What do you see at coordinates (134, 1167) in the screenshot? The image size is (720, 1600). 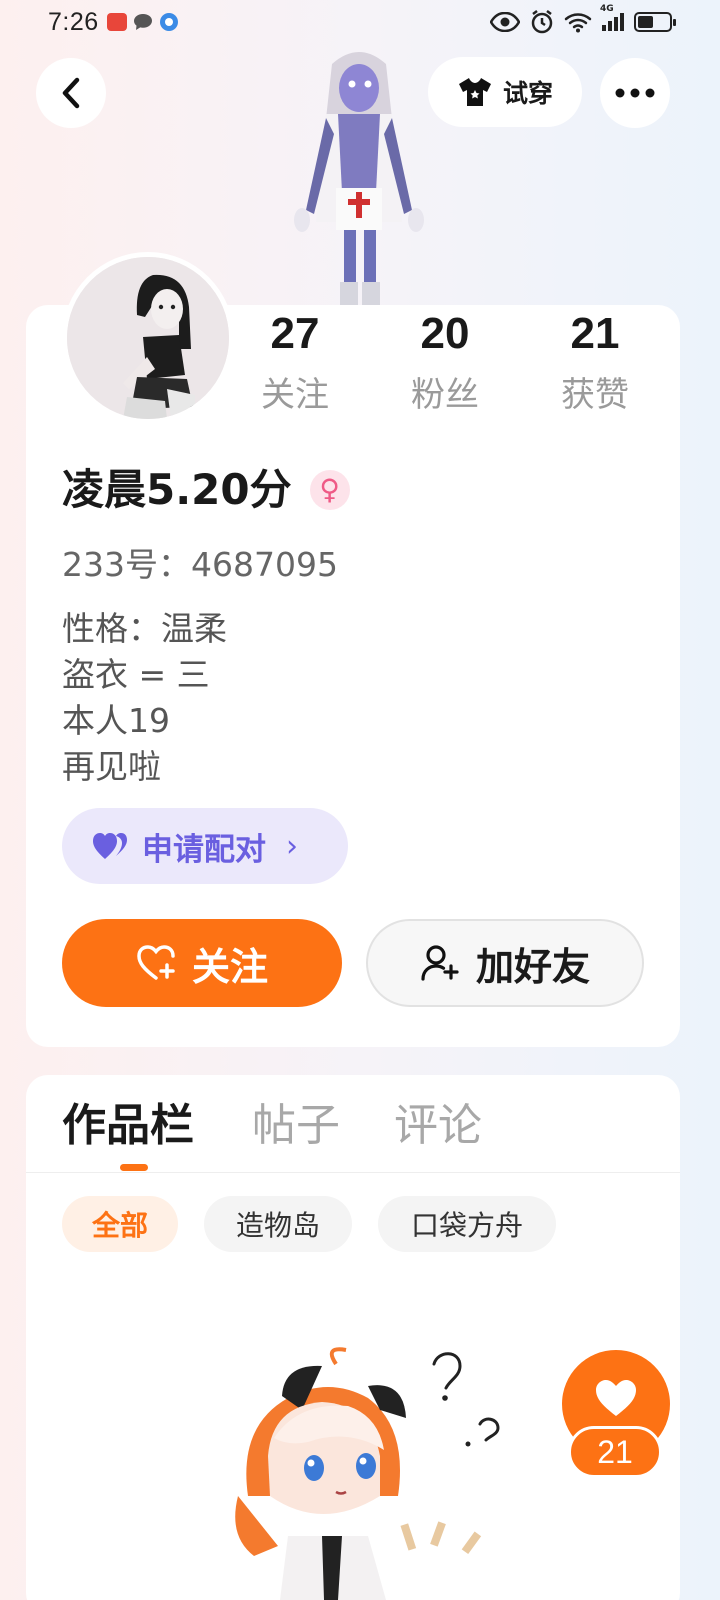 I see `tab-indicator` at bounding box center [134, 1167].